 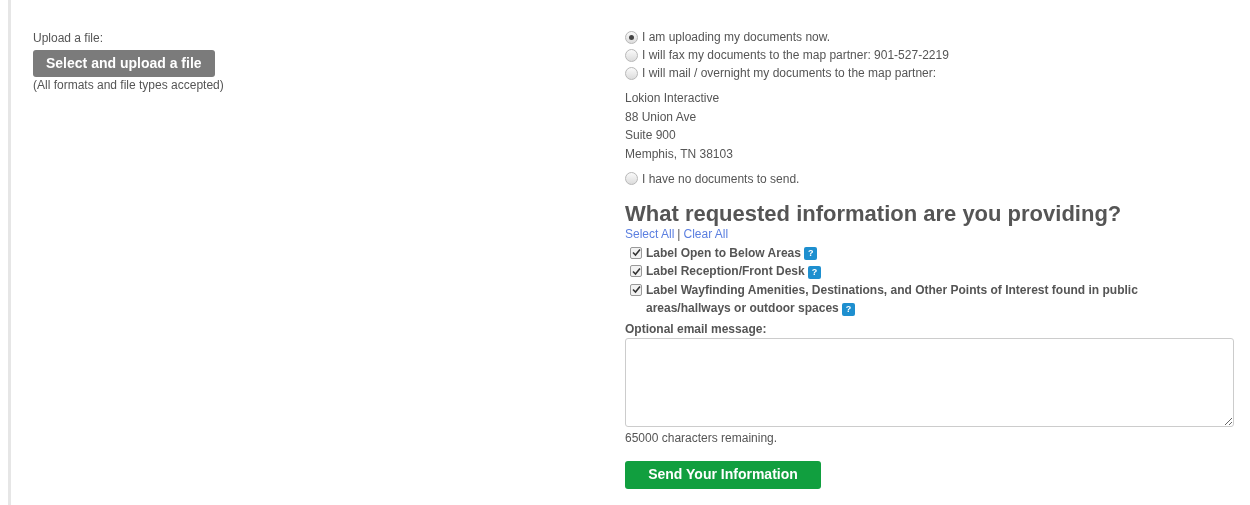 What do you see at coordinates (874, 213) in the screenshot?
I see `section-heading: What requested information are you providing?` at bounding box center [874, 213].